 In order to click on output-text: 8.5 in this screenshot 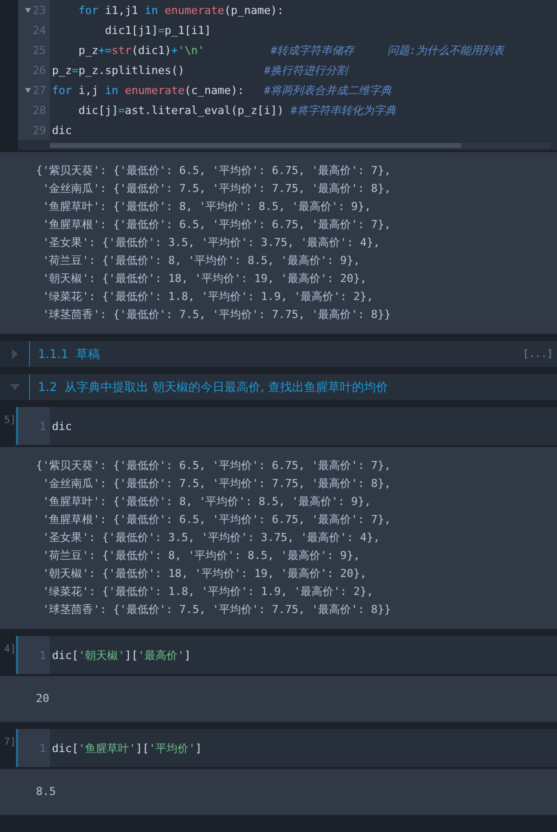, I will do `click(46, 792)`.